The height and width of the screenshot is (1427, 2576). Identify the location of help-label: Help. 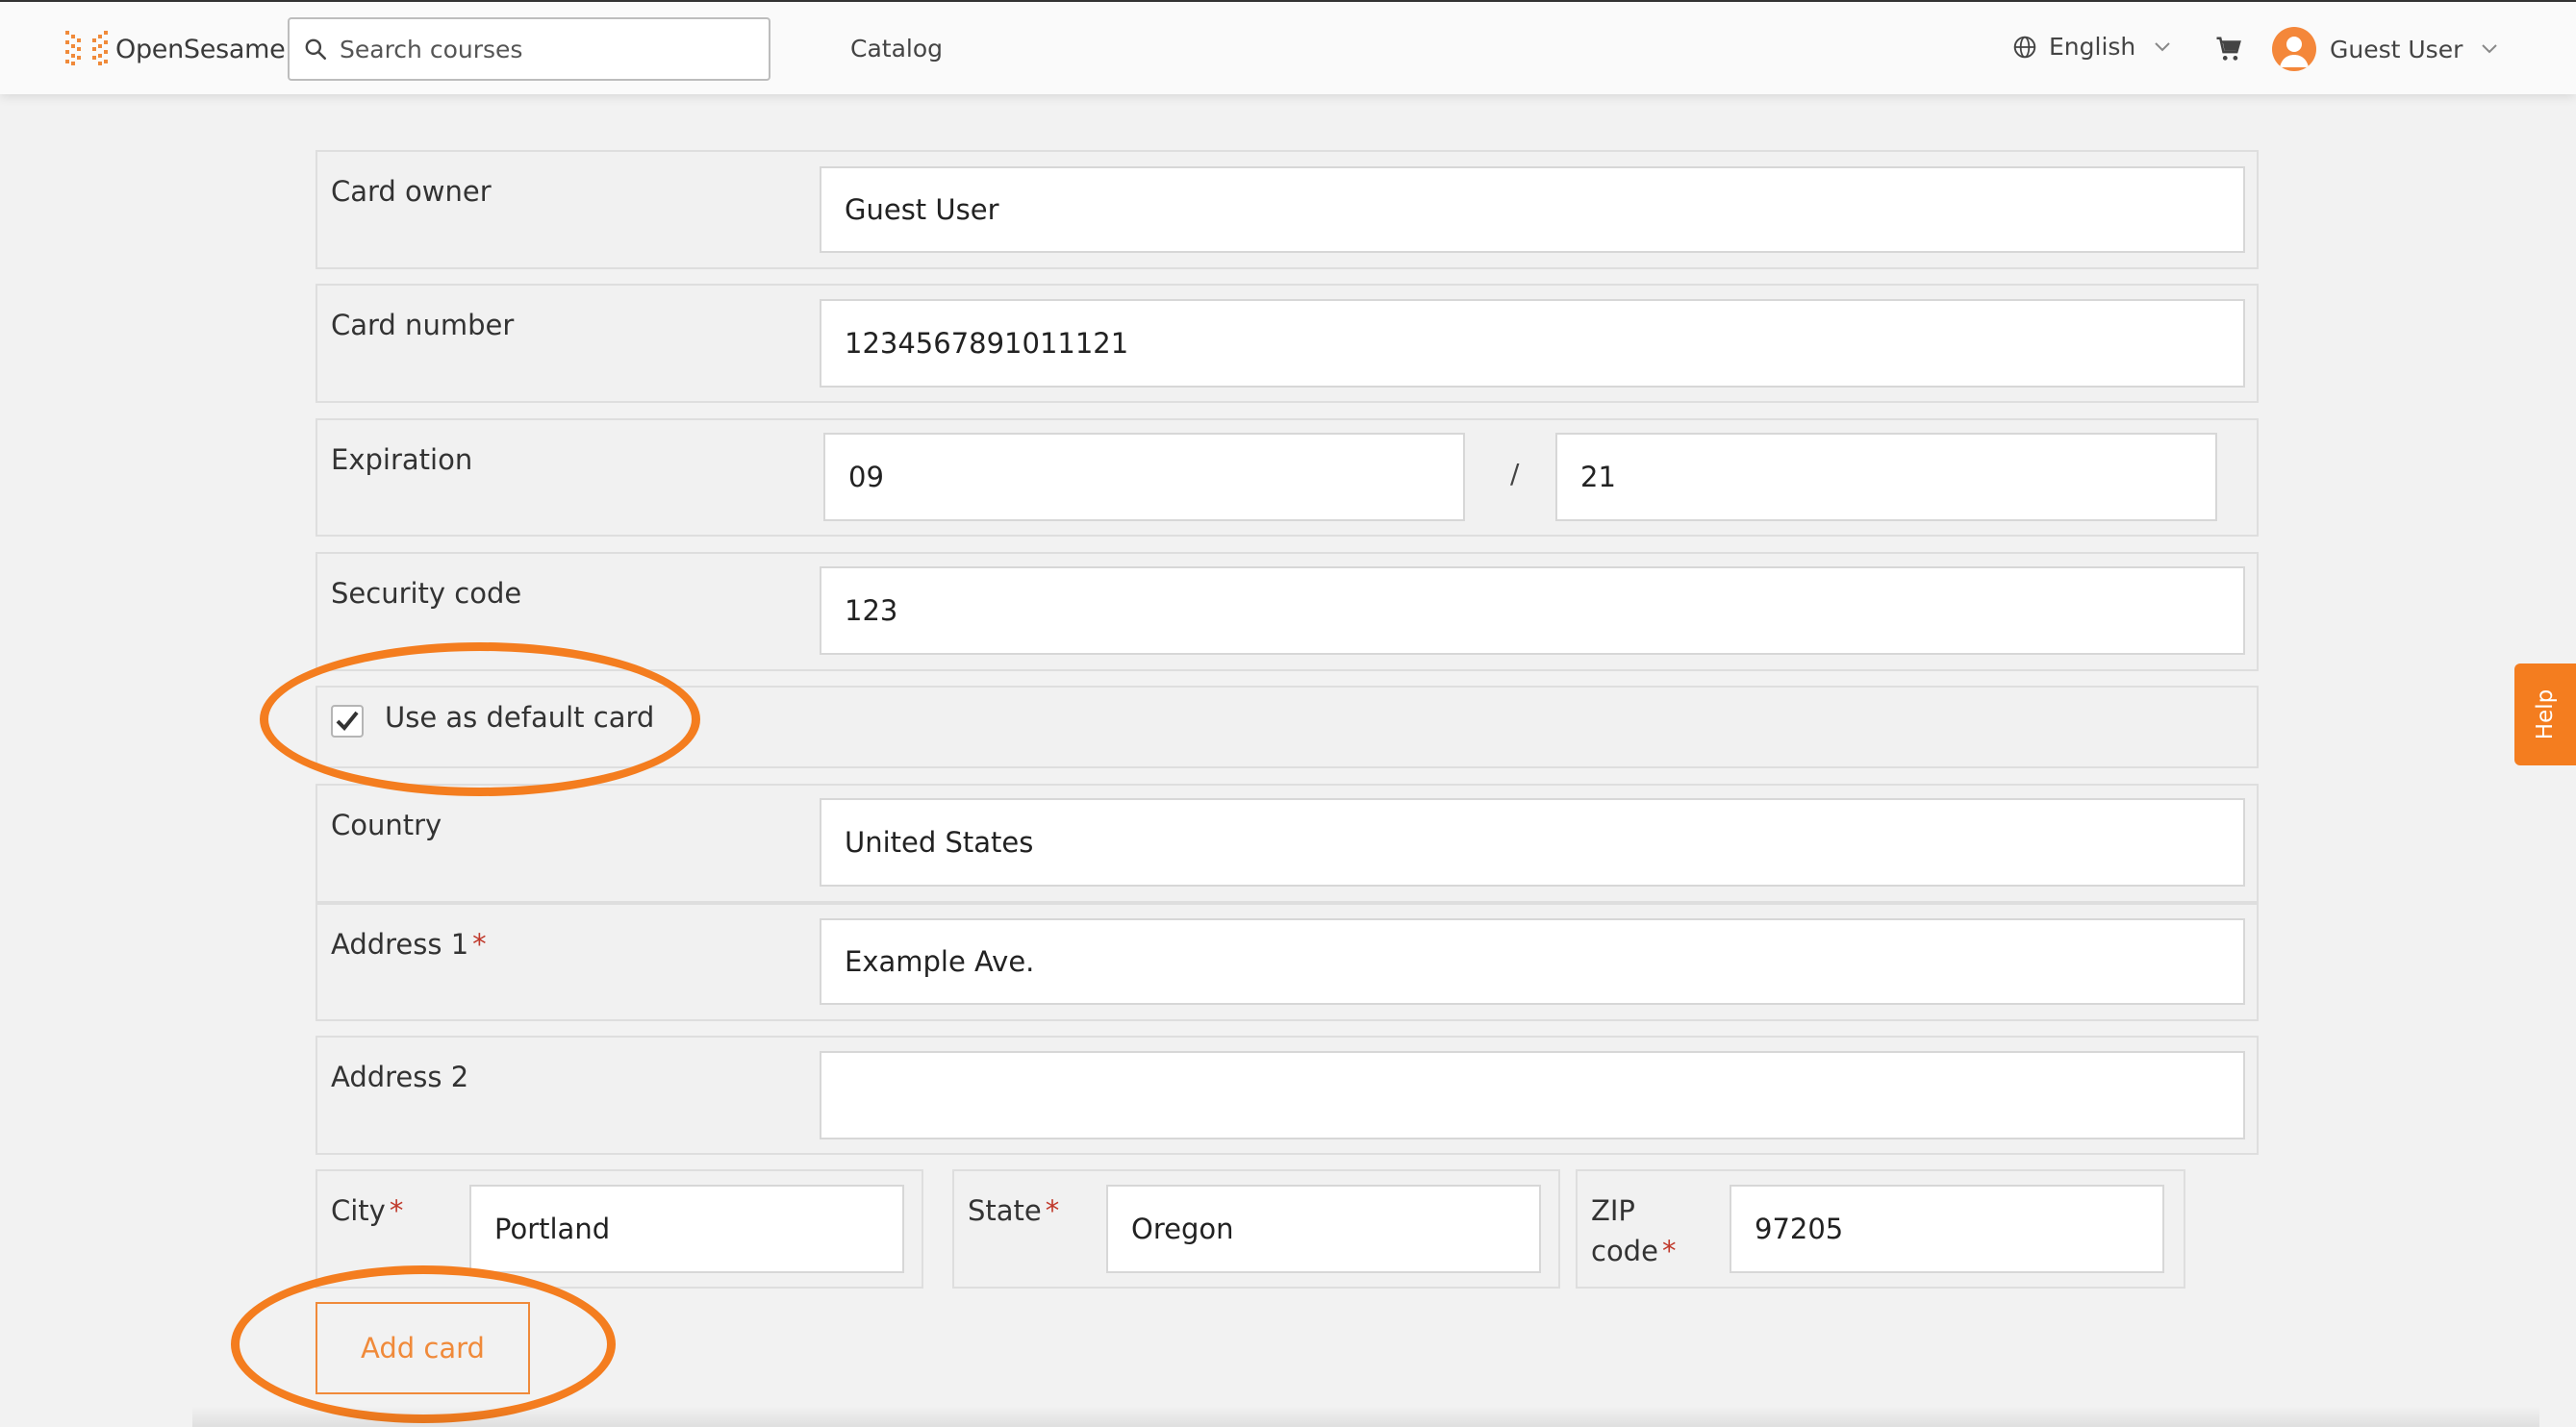
(2545, 714).